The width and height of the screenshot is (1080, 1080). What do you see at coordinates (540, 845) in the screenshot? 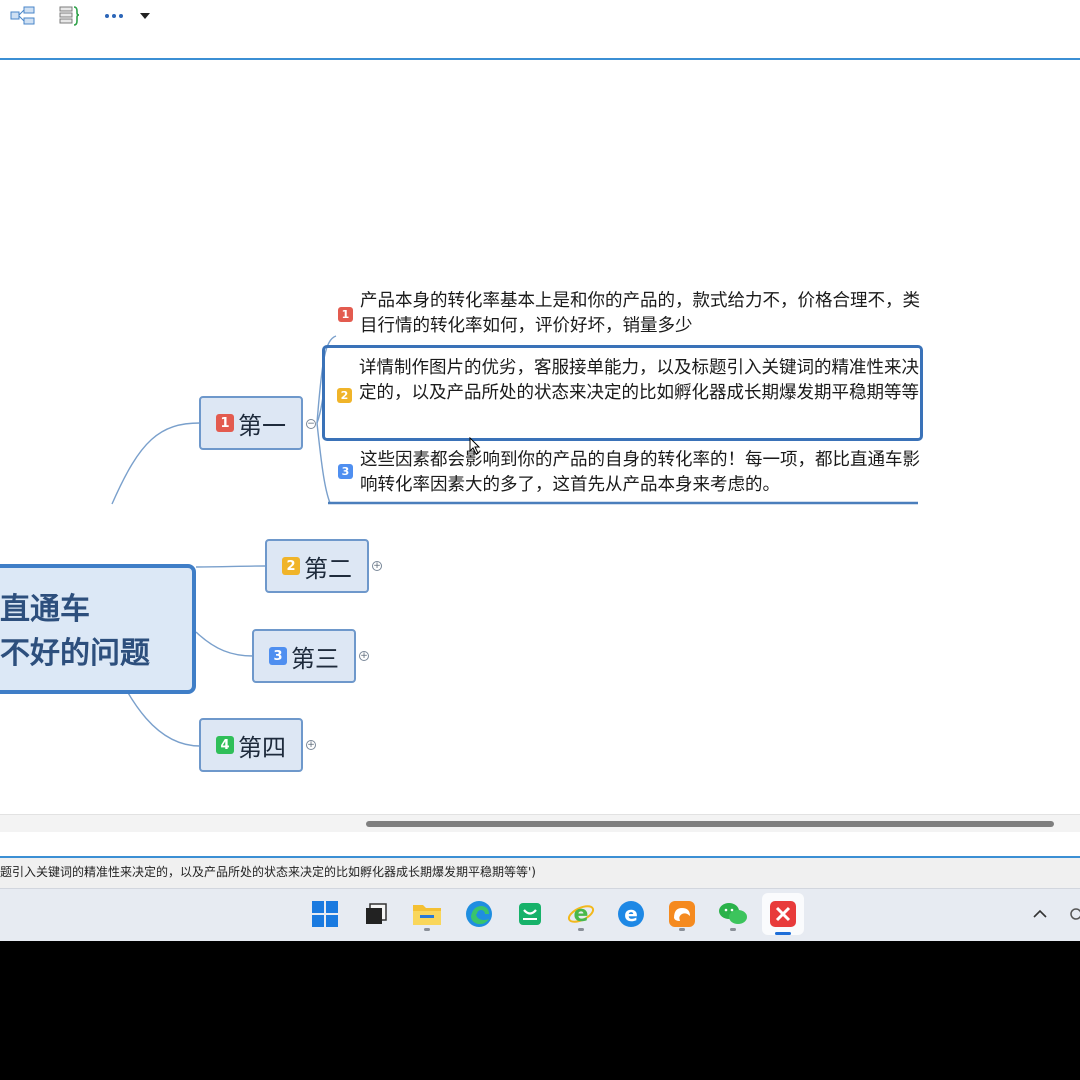
I see `panel-divider` at bounding box center [540, 845].